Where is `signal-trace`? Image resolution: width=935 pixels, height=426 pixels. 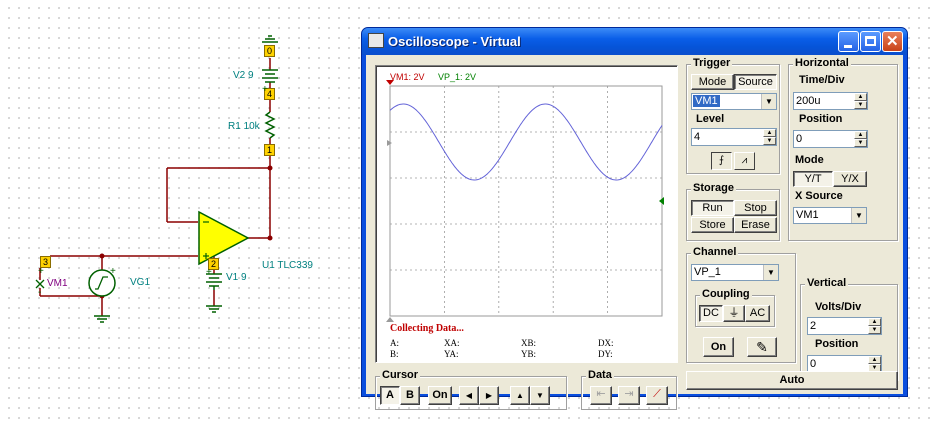 signal-trace is located at coordinates (526, 142).